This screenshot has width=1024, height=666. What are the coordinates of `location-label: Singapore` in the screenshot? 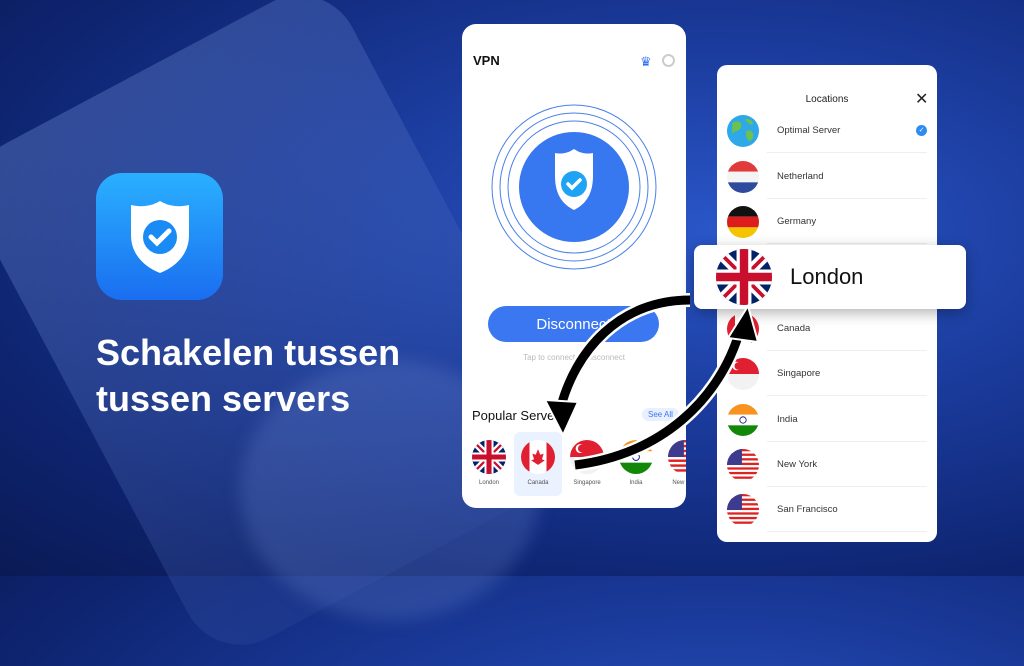 It's located at (799, 373).